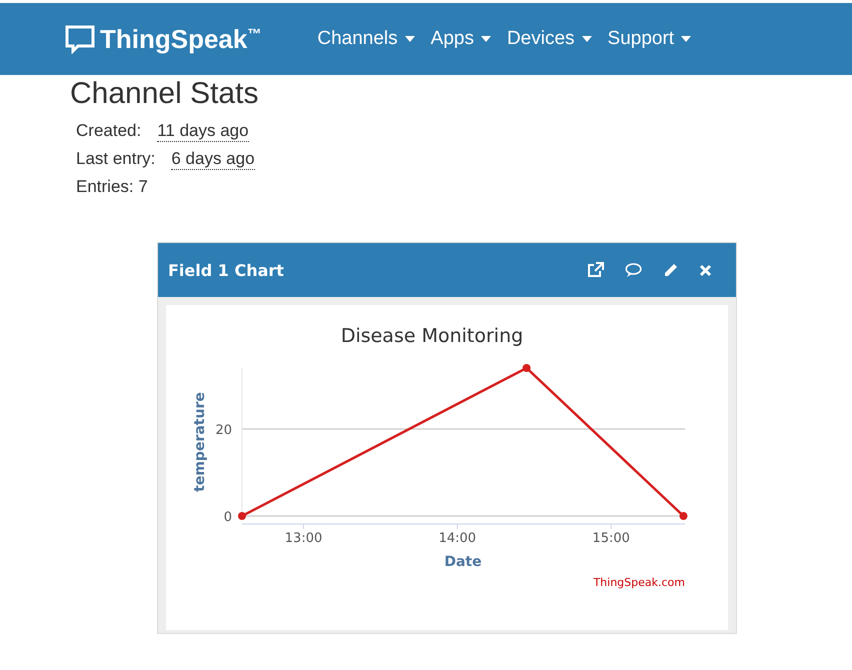 Image resolution: width=852 pixels, height=670 pixels. What do you see at coordinates (200, 442) in the screenshot?
I see `y-axis-title: temperature` at bounding box center [200, 442].